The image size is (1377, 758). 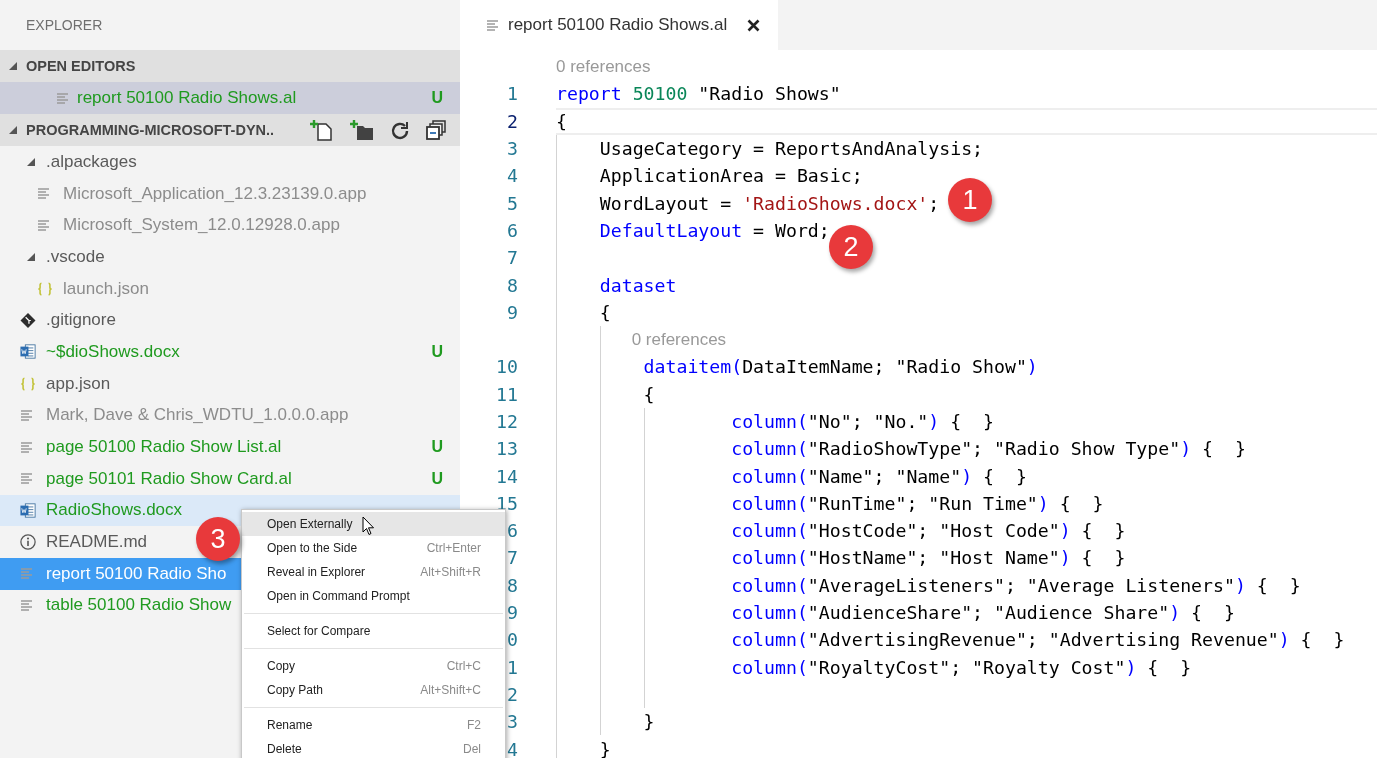 I want to click on code-line: ApplicationArea = Basic;, so click(x=731, y=176).